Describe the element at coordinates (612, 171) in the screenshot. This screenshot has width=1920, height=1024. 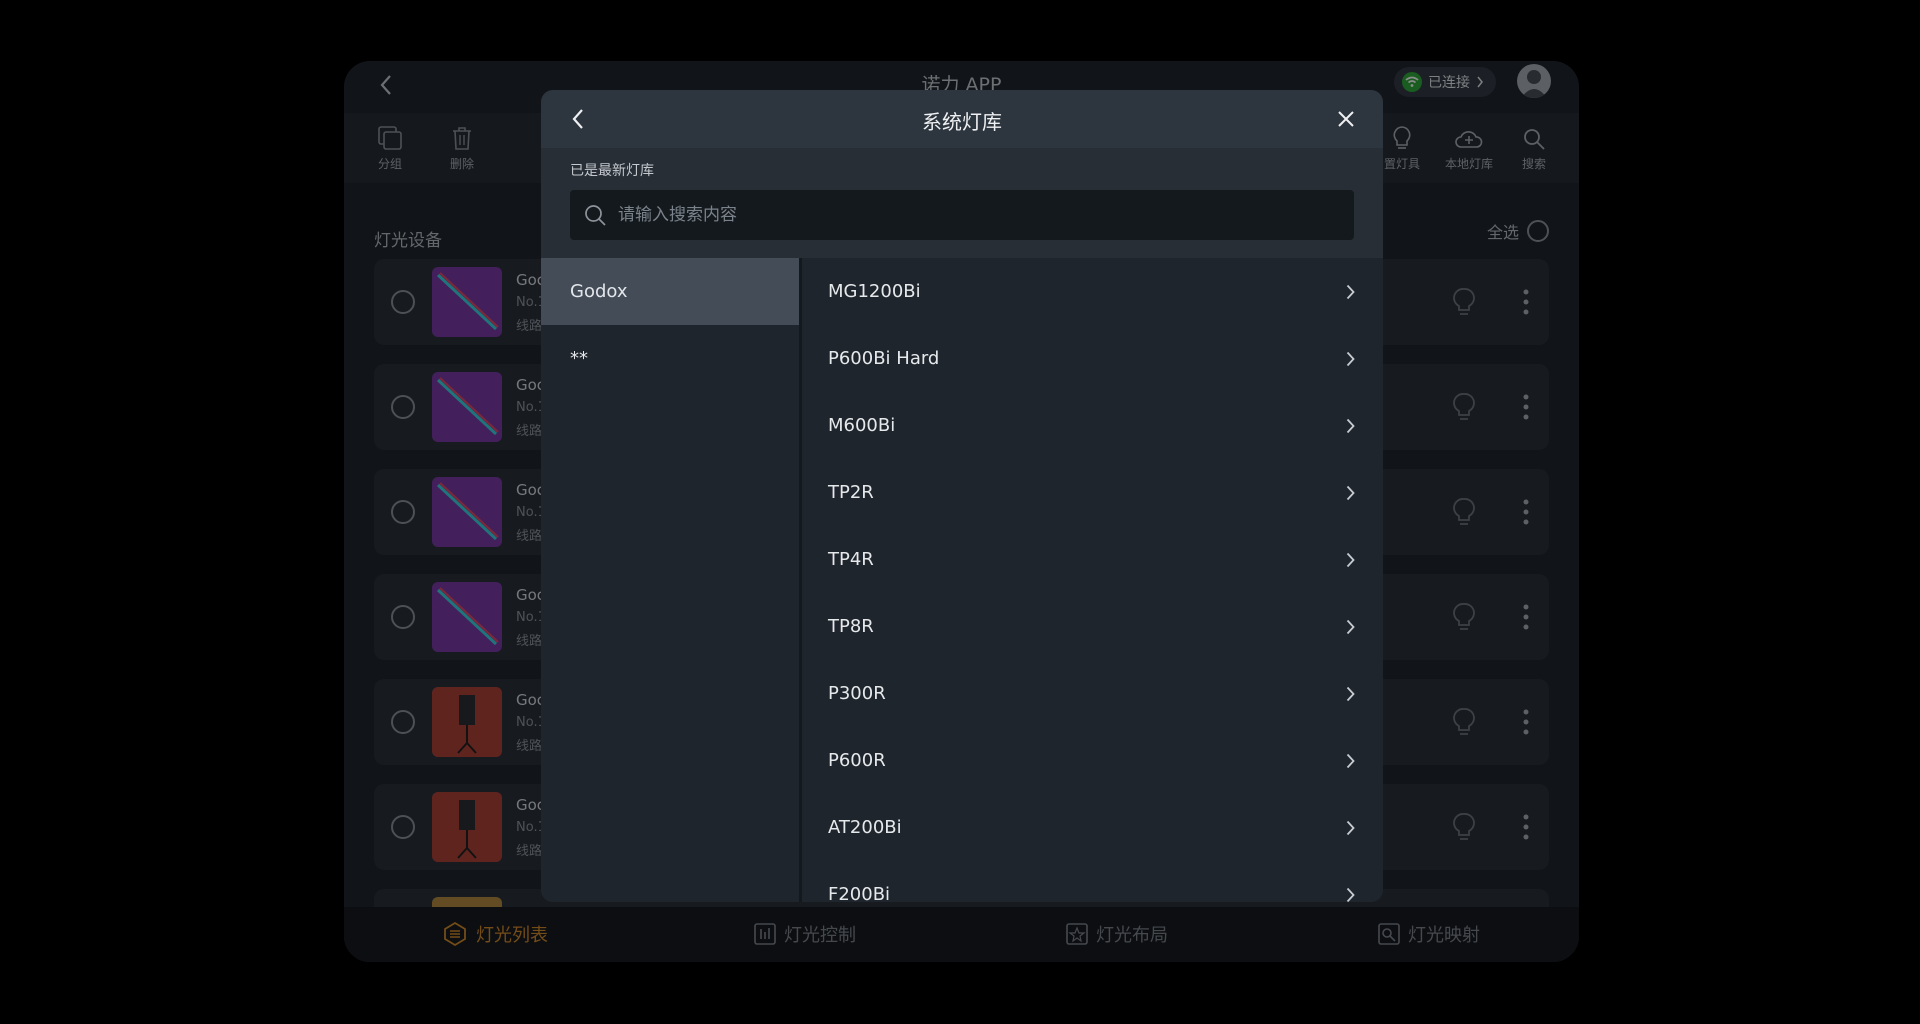
I see `library-status-text: 已是最新灯库` at that location.